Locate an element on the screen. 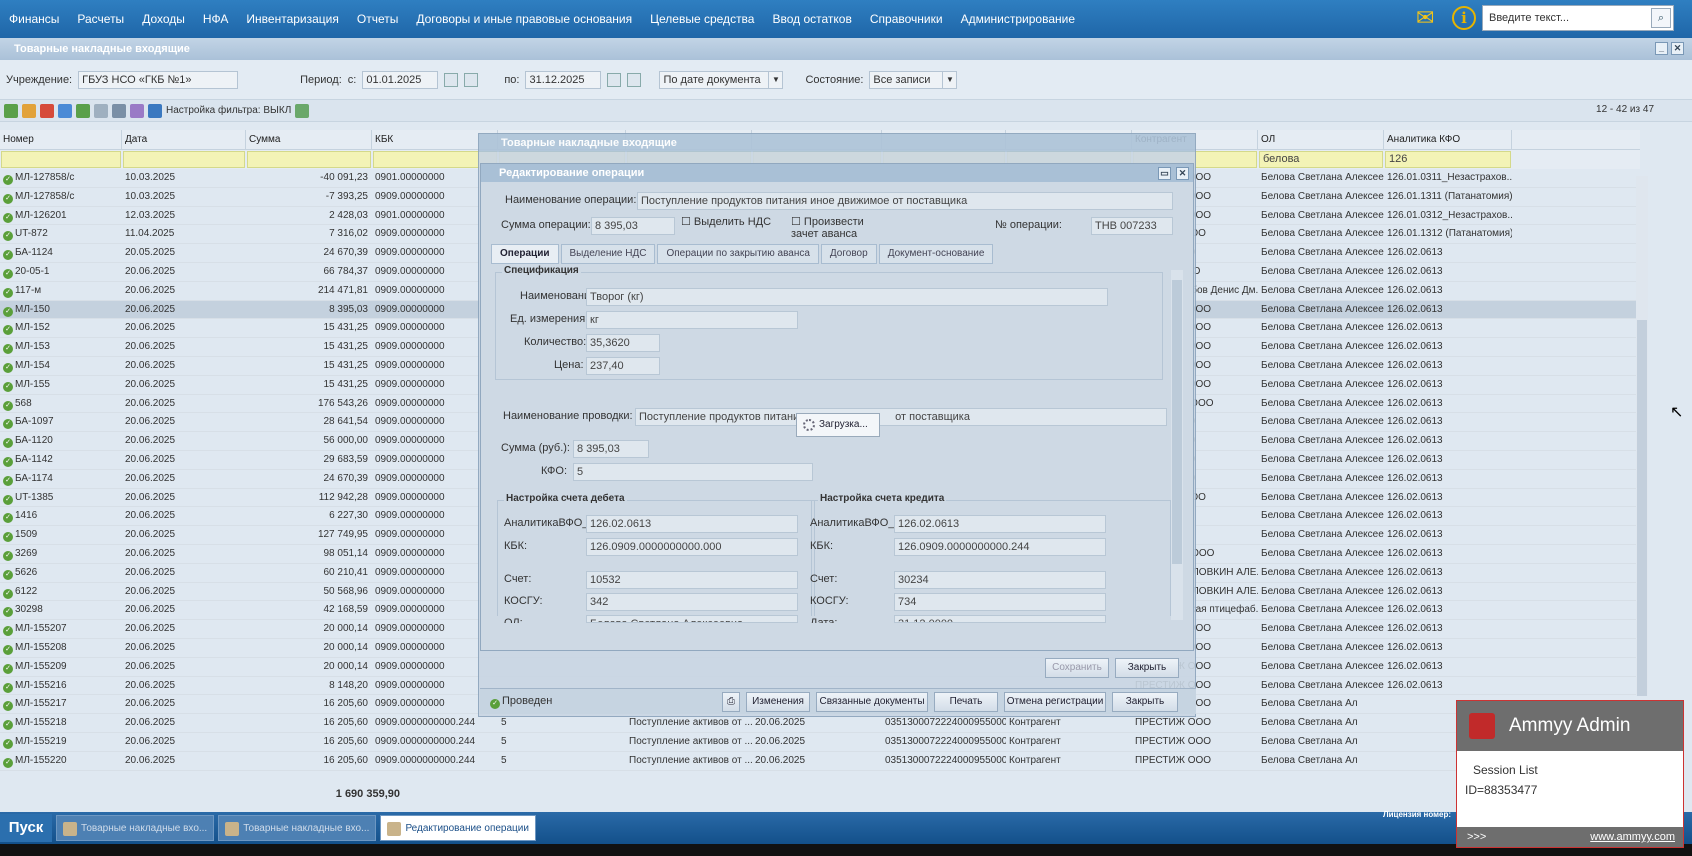 The width and height of the screenshot is (1692, 856). tab-3: Договор is located at coordinates (848, 254).